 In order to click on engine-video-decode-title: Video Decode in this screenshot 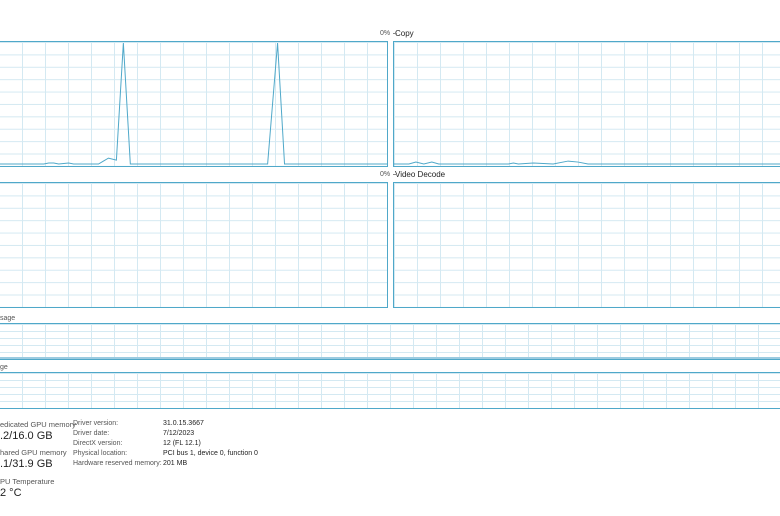, I will do `click(420, 174)`.